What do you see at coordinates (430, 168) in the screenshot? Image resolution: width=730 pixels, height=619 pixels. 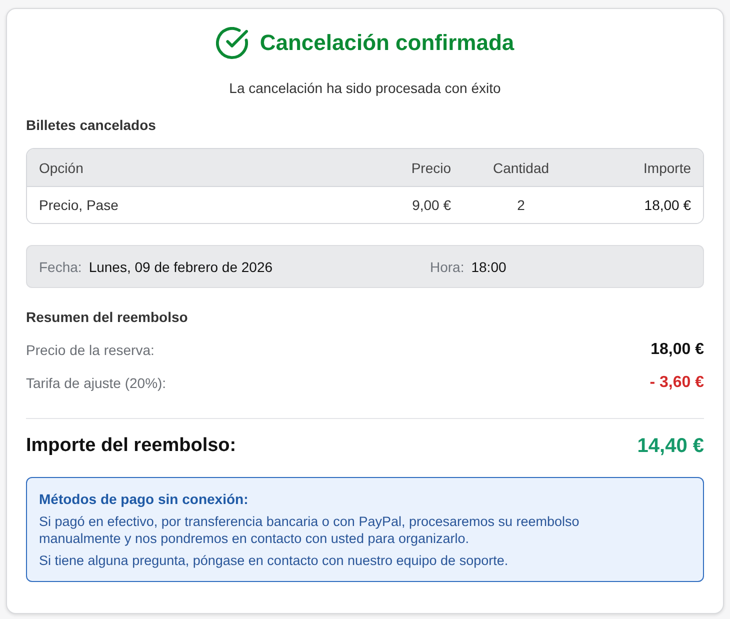 I see `column-header: Precio` at bounding box center [430, 168].